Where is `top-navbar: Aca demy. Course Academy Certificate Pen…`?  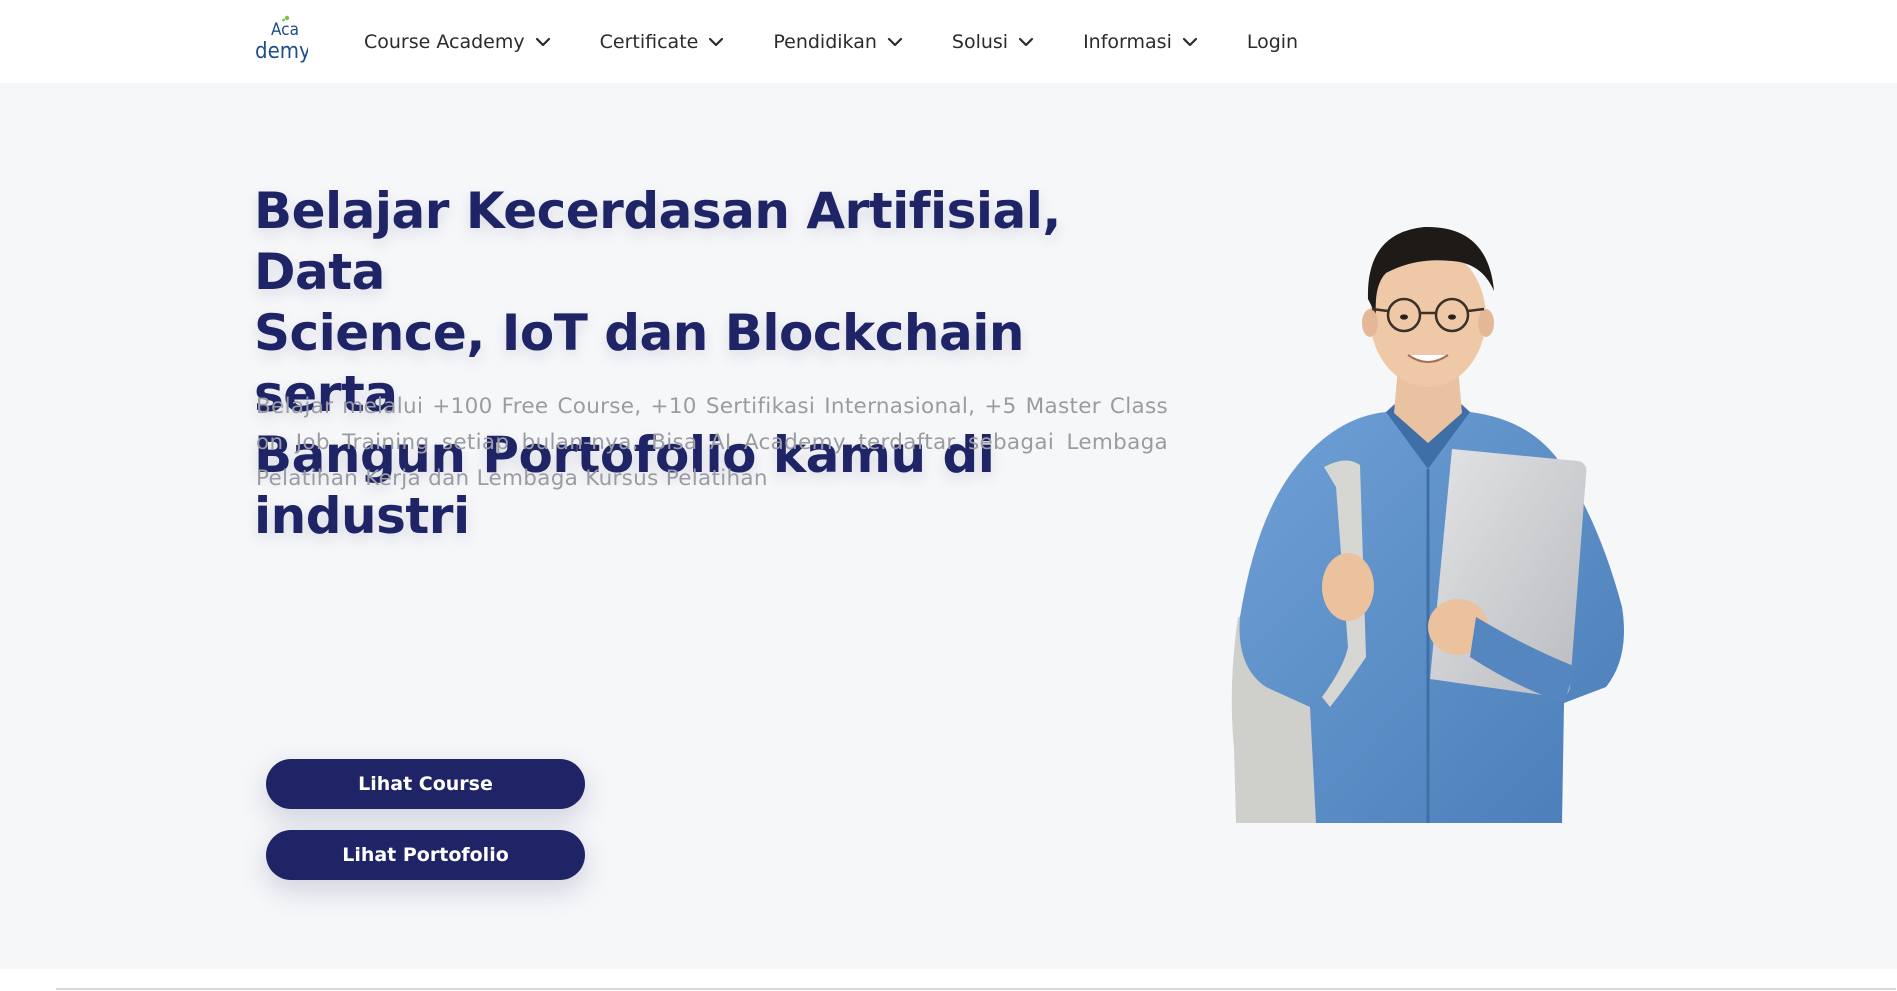 top-navbar: Aca demy. Course Academy Certificate Pen… is located at coordinates (948, 41).